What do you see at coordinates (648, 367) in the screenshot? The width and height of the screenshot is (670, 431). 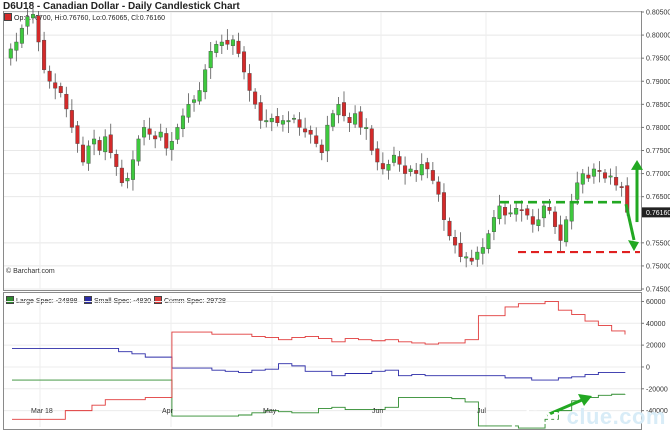 I see `cot-tick-label: 0` at bounding box center [648, 367].